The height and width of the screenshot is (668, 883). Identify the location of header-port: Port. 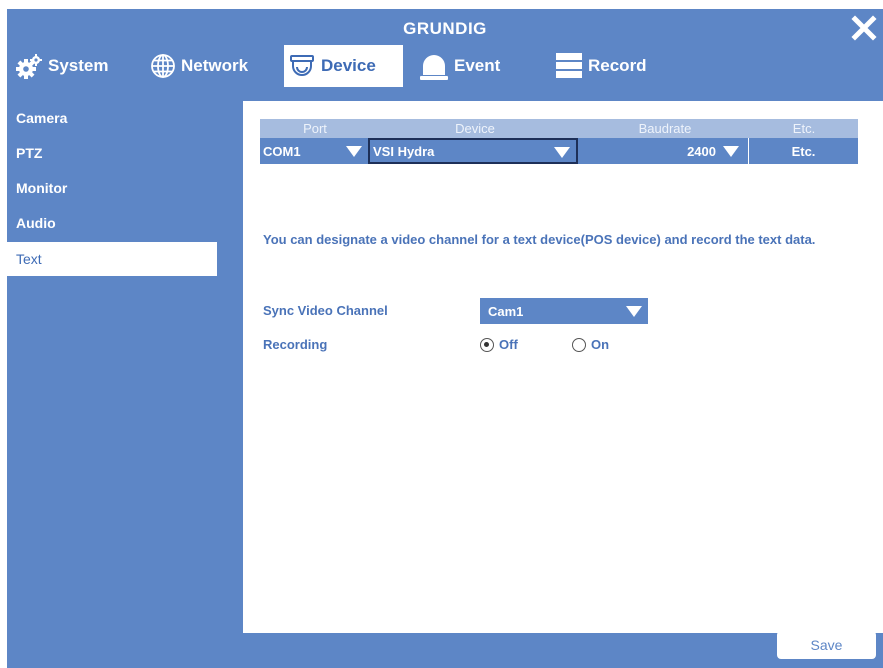
(315, 128).